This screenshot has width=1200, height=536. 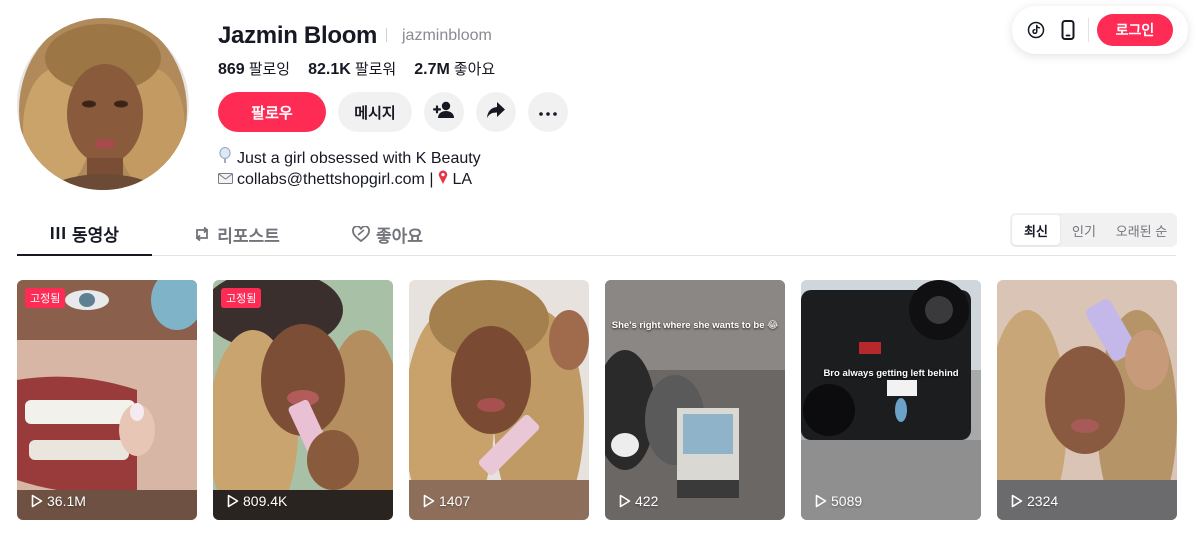 I want to click on tab-reposts: 리포스트, so click(x=236, y=234).